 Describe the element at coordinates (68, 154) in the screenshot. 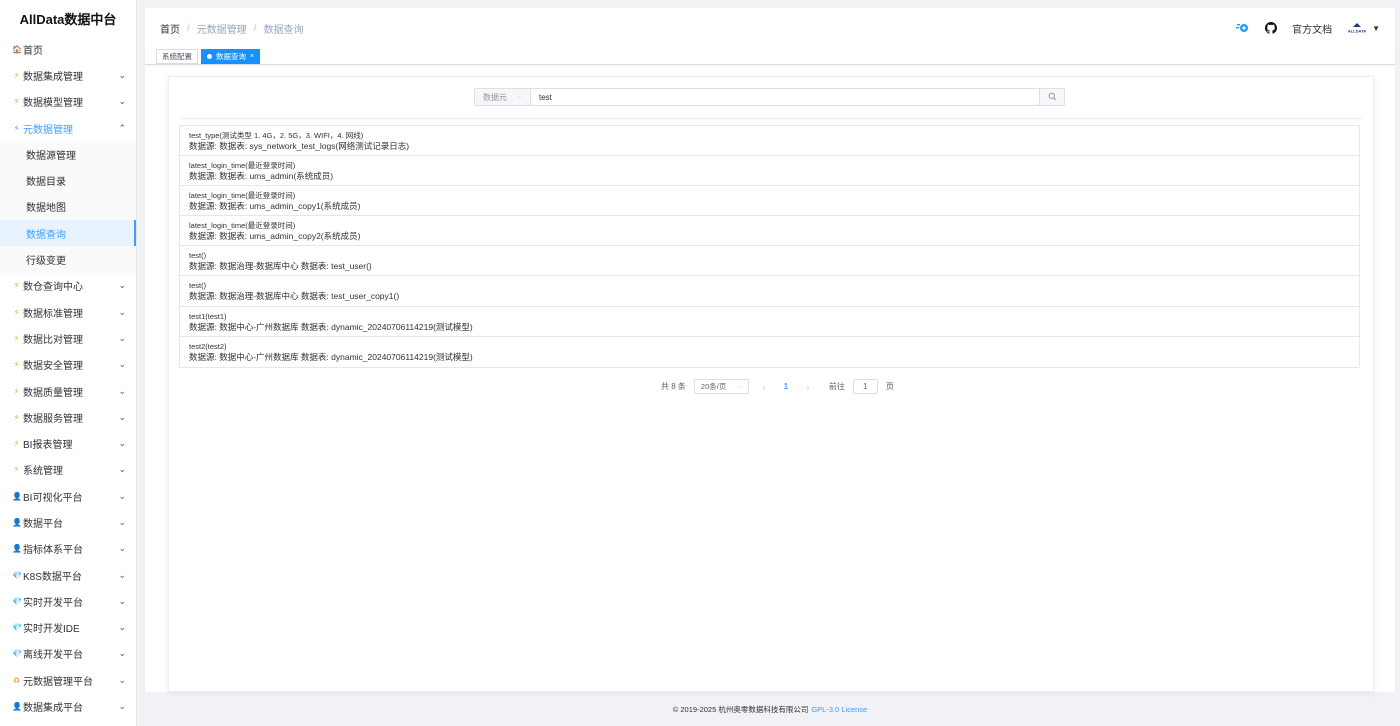

I see `sidebar-subitem: 数据源管理` at that location.